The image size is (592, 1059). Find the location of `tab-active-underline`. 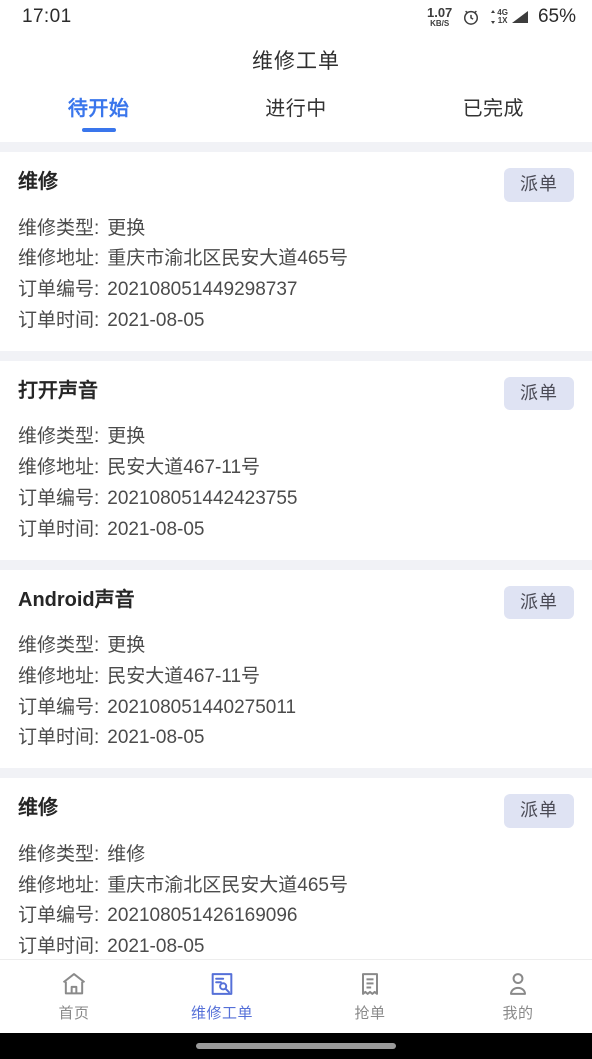

tab-active-underline is located at coordinates (98, 130).